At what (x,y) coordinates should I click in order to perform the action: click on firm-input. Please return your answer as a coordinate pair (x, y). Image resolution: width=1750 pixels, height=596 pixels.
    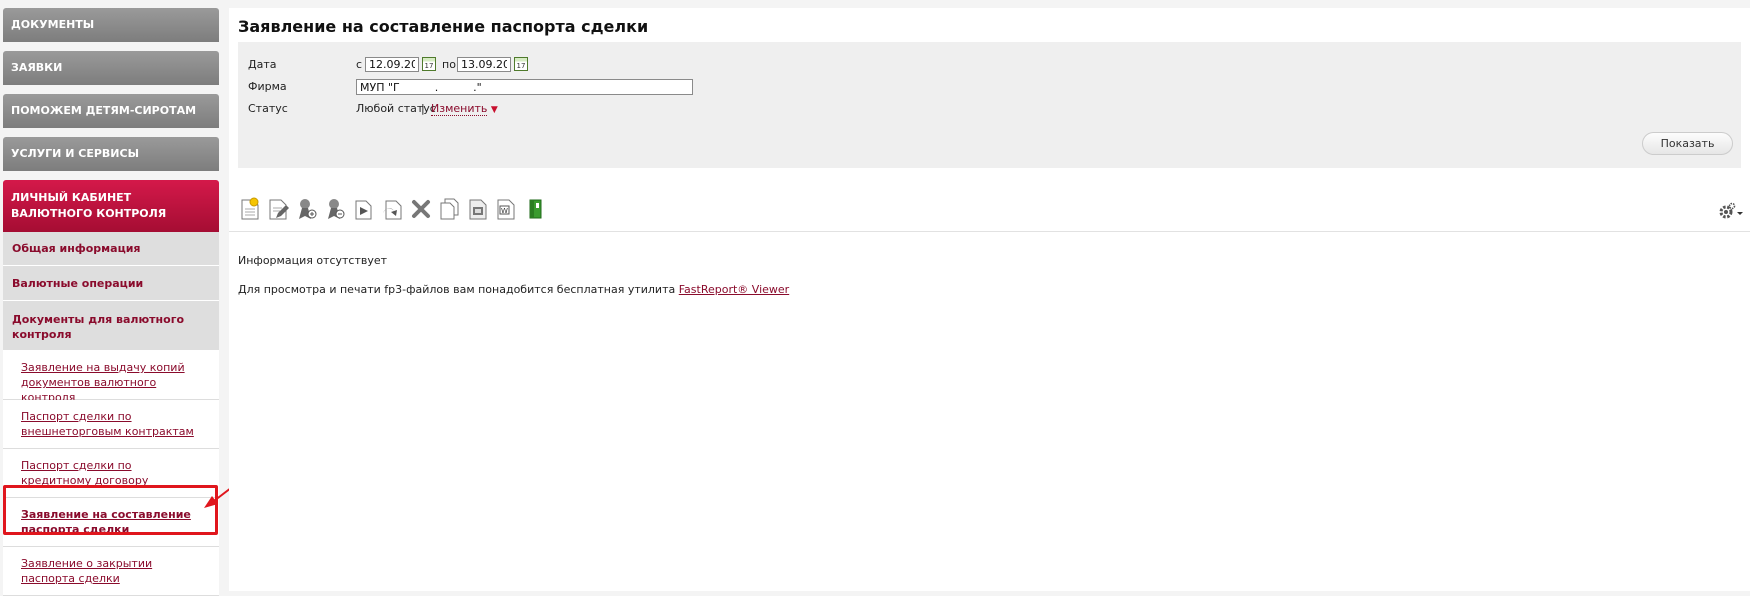
    Looking at the image, I should click on (524, 87).